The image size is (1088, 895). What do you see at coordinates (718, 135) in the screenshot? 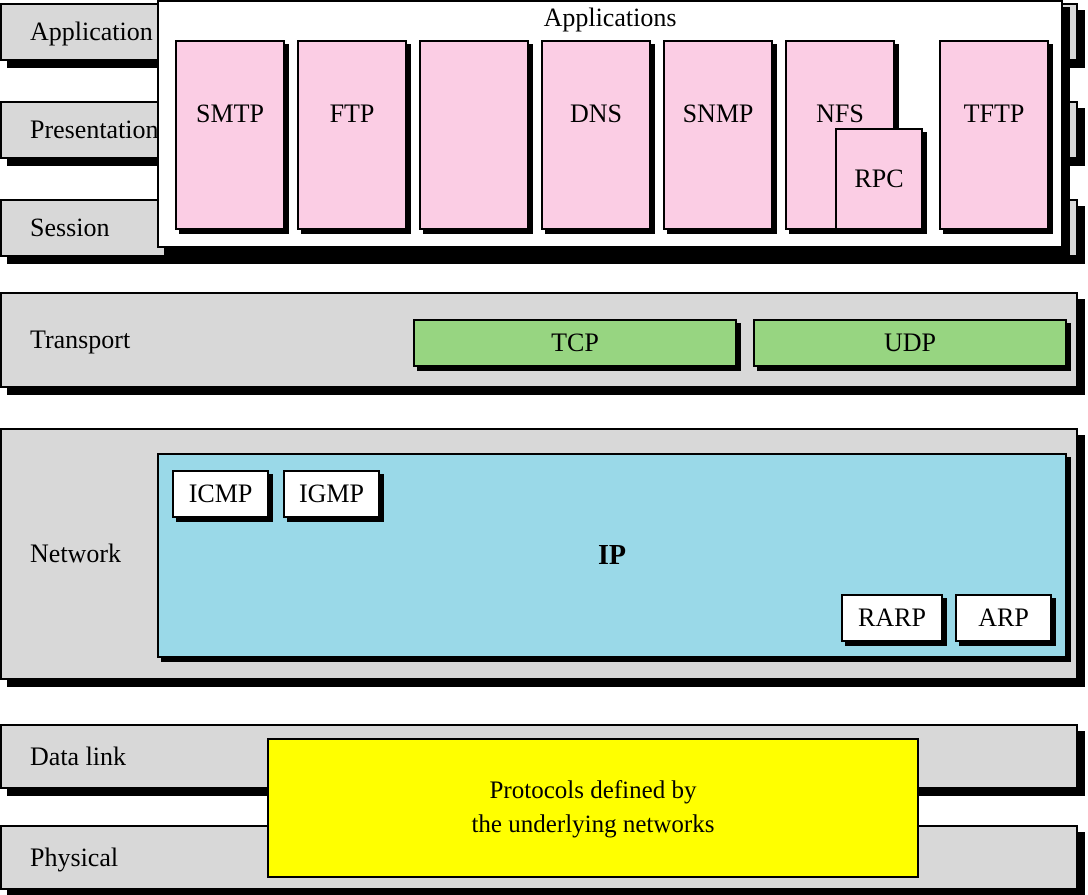
I see `protocol-box-snmp: SNMP` at bounding box center [718, 135].